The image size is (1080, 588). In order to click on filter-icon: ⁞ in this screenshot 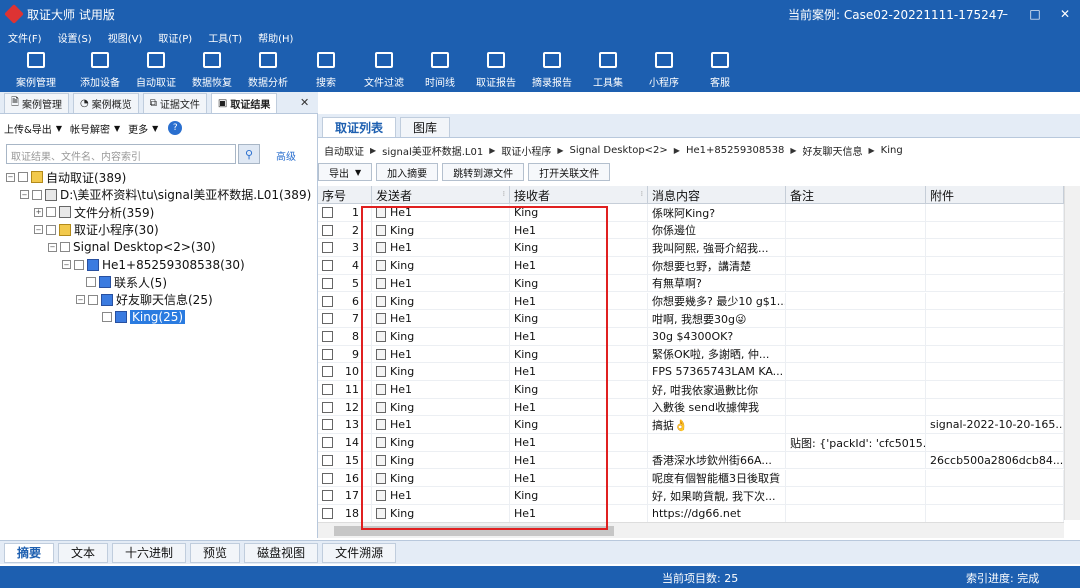, I will do `click(504, 194)`.